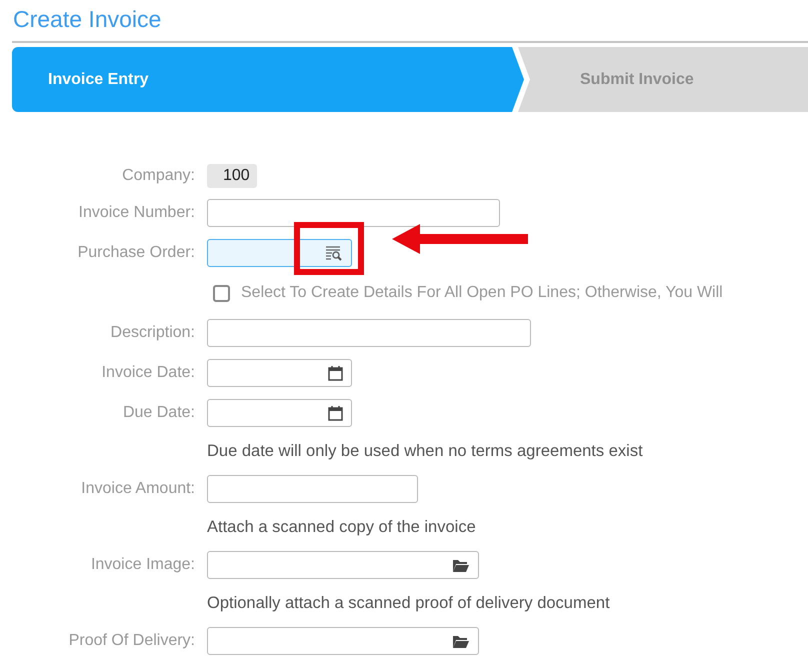  I want to click on company-value: 100, so click(232, 176).